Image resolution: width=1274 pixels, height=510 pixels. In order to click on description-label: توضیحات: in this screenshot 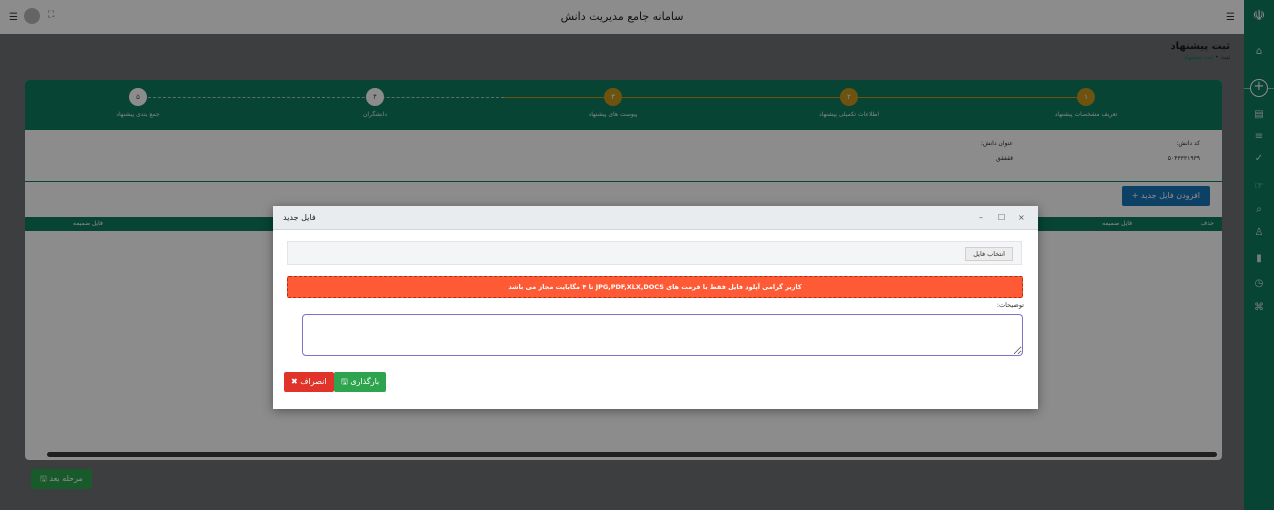, I will do `click(1010, 305)`.